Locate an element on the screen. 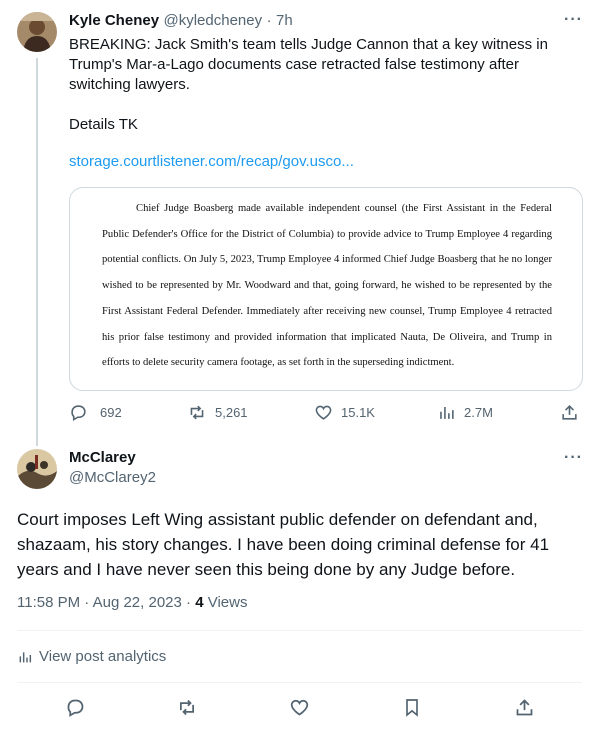 This screenshot has height=739, width=598. repost-button is located at coordinates (187, 707).